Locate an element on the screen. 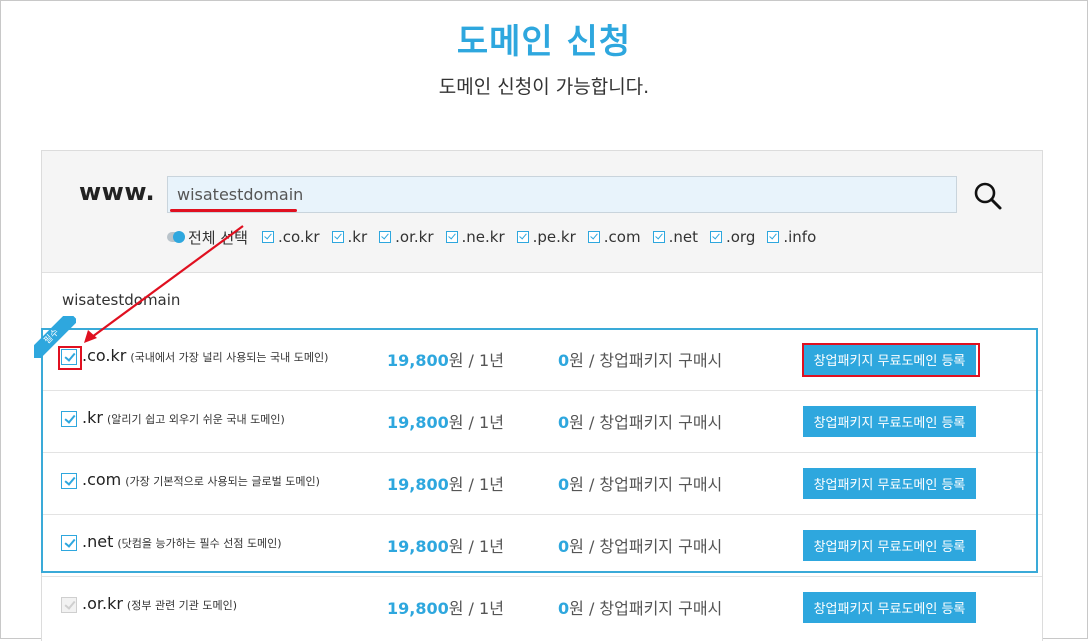  tld-option-info: .info is located at coordinates (791, 237).